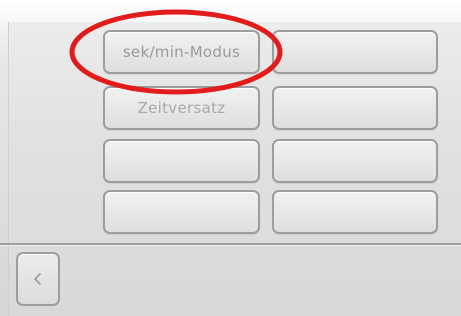  I want to click on chevron-left-icon, so click(38, 279).